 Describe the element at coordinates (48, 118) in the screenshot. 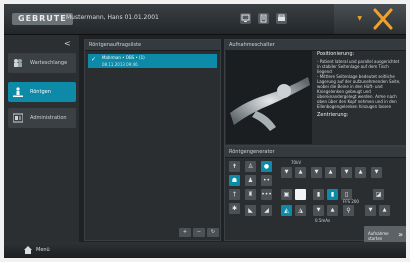

I see `sidebar-item-label: Administration` at that location.